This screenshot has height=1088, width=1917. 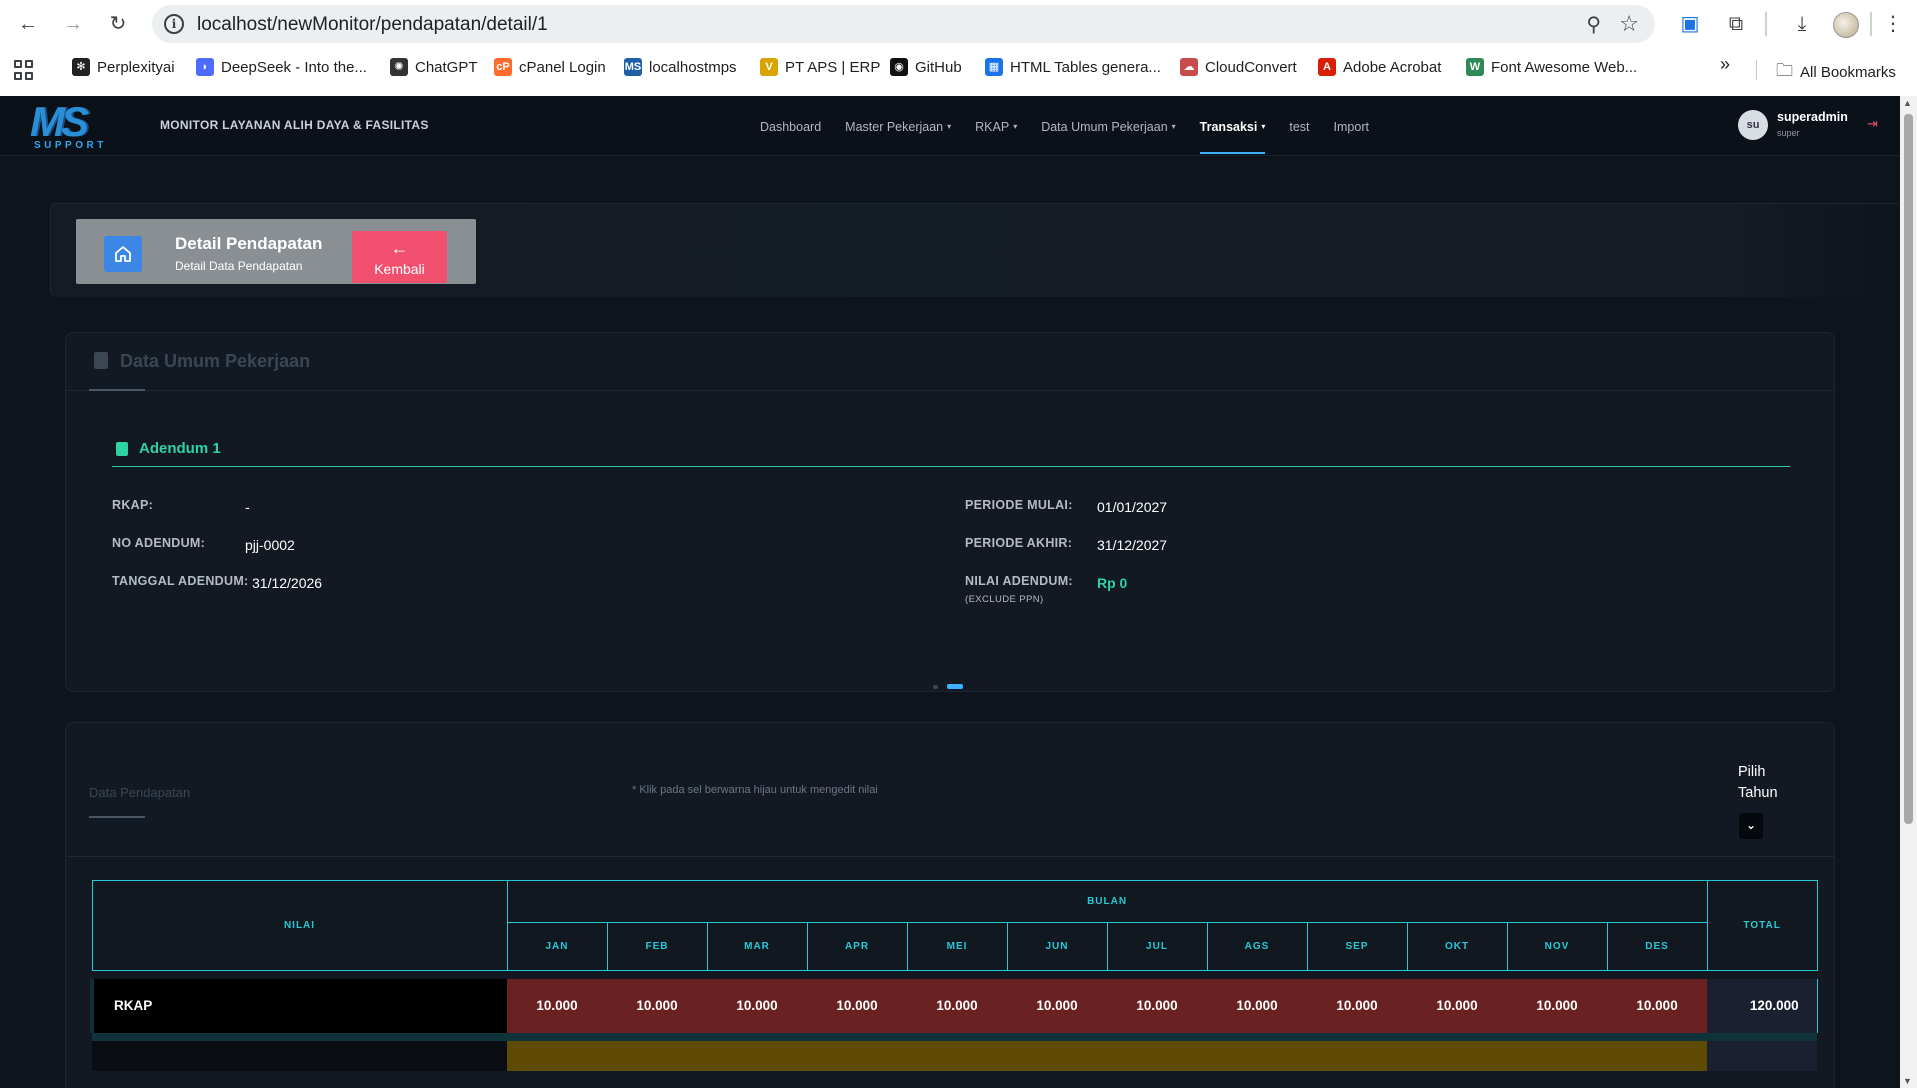 I want to click on back-arrow-icon: ←, so click(x=28, y=24).